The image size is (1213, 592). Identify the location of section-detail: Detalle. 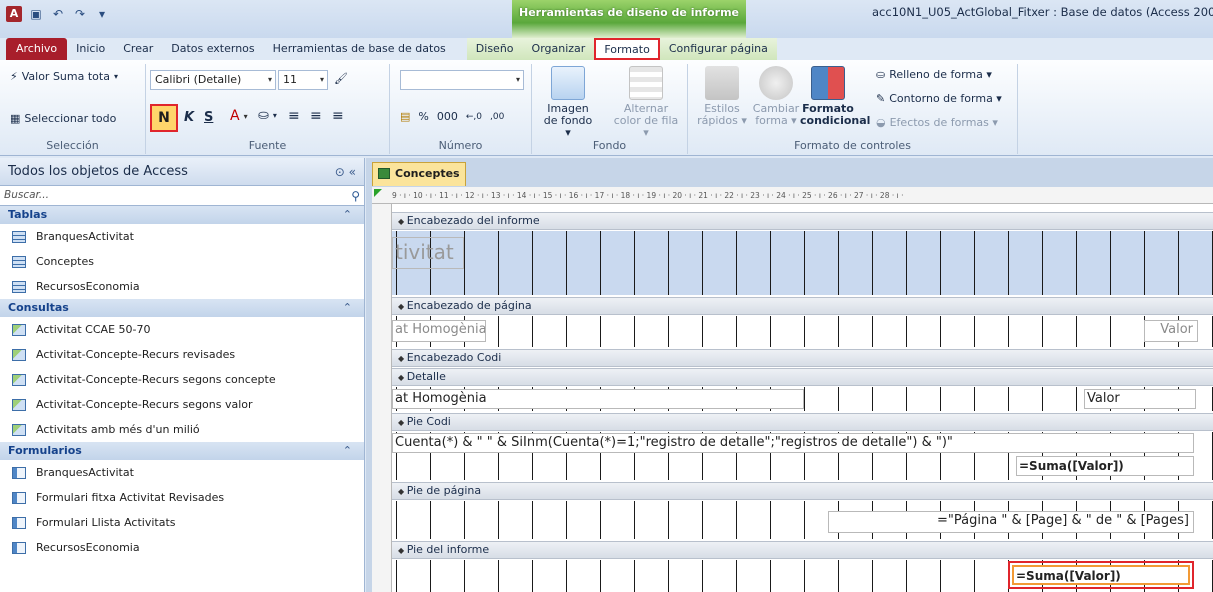
(802, 377).